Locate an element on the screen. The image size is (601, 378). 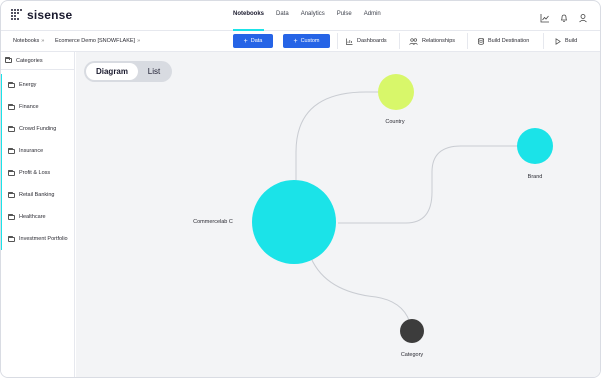
sidebar-item-insurance: Insurance is located at coordinates (38, 151).